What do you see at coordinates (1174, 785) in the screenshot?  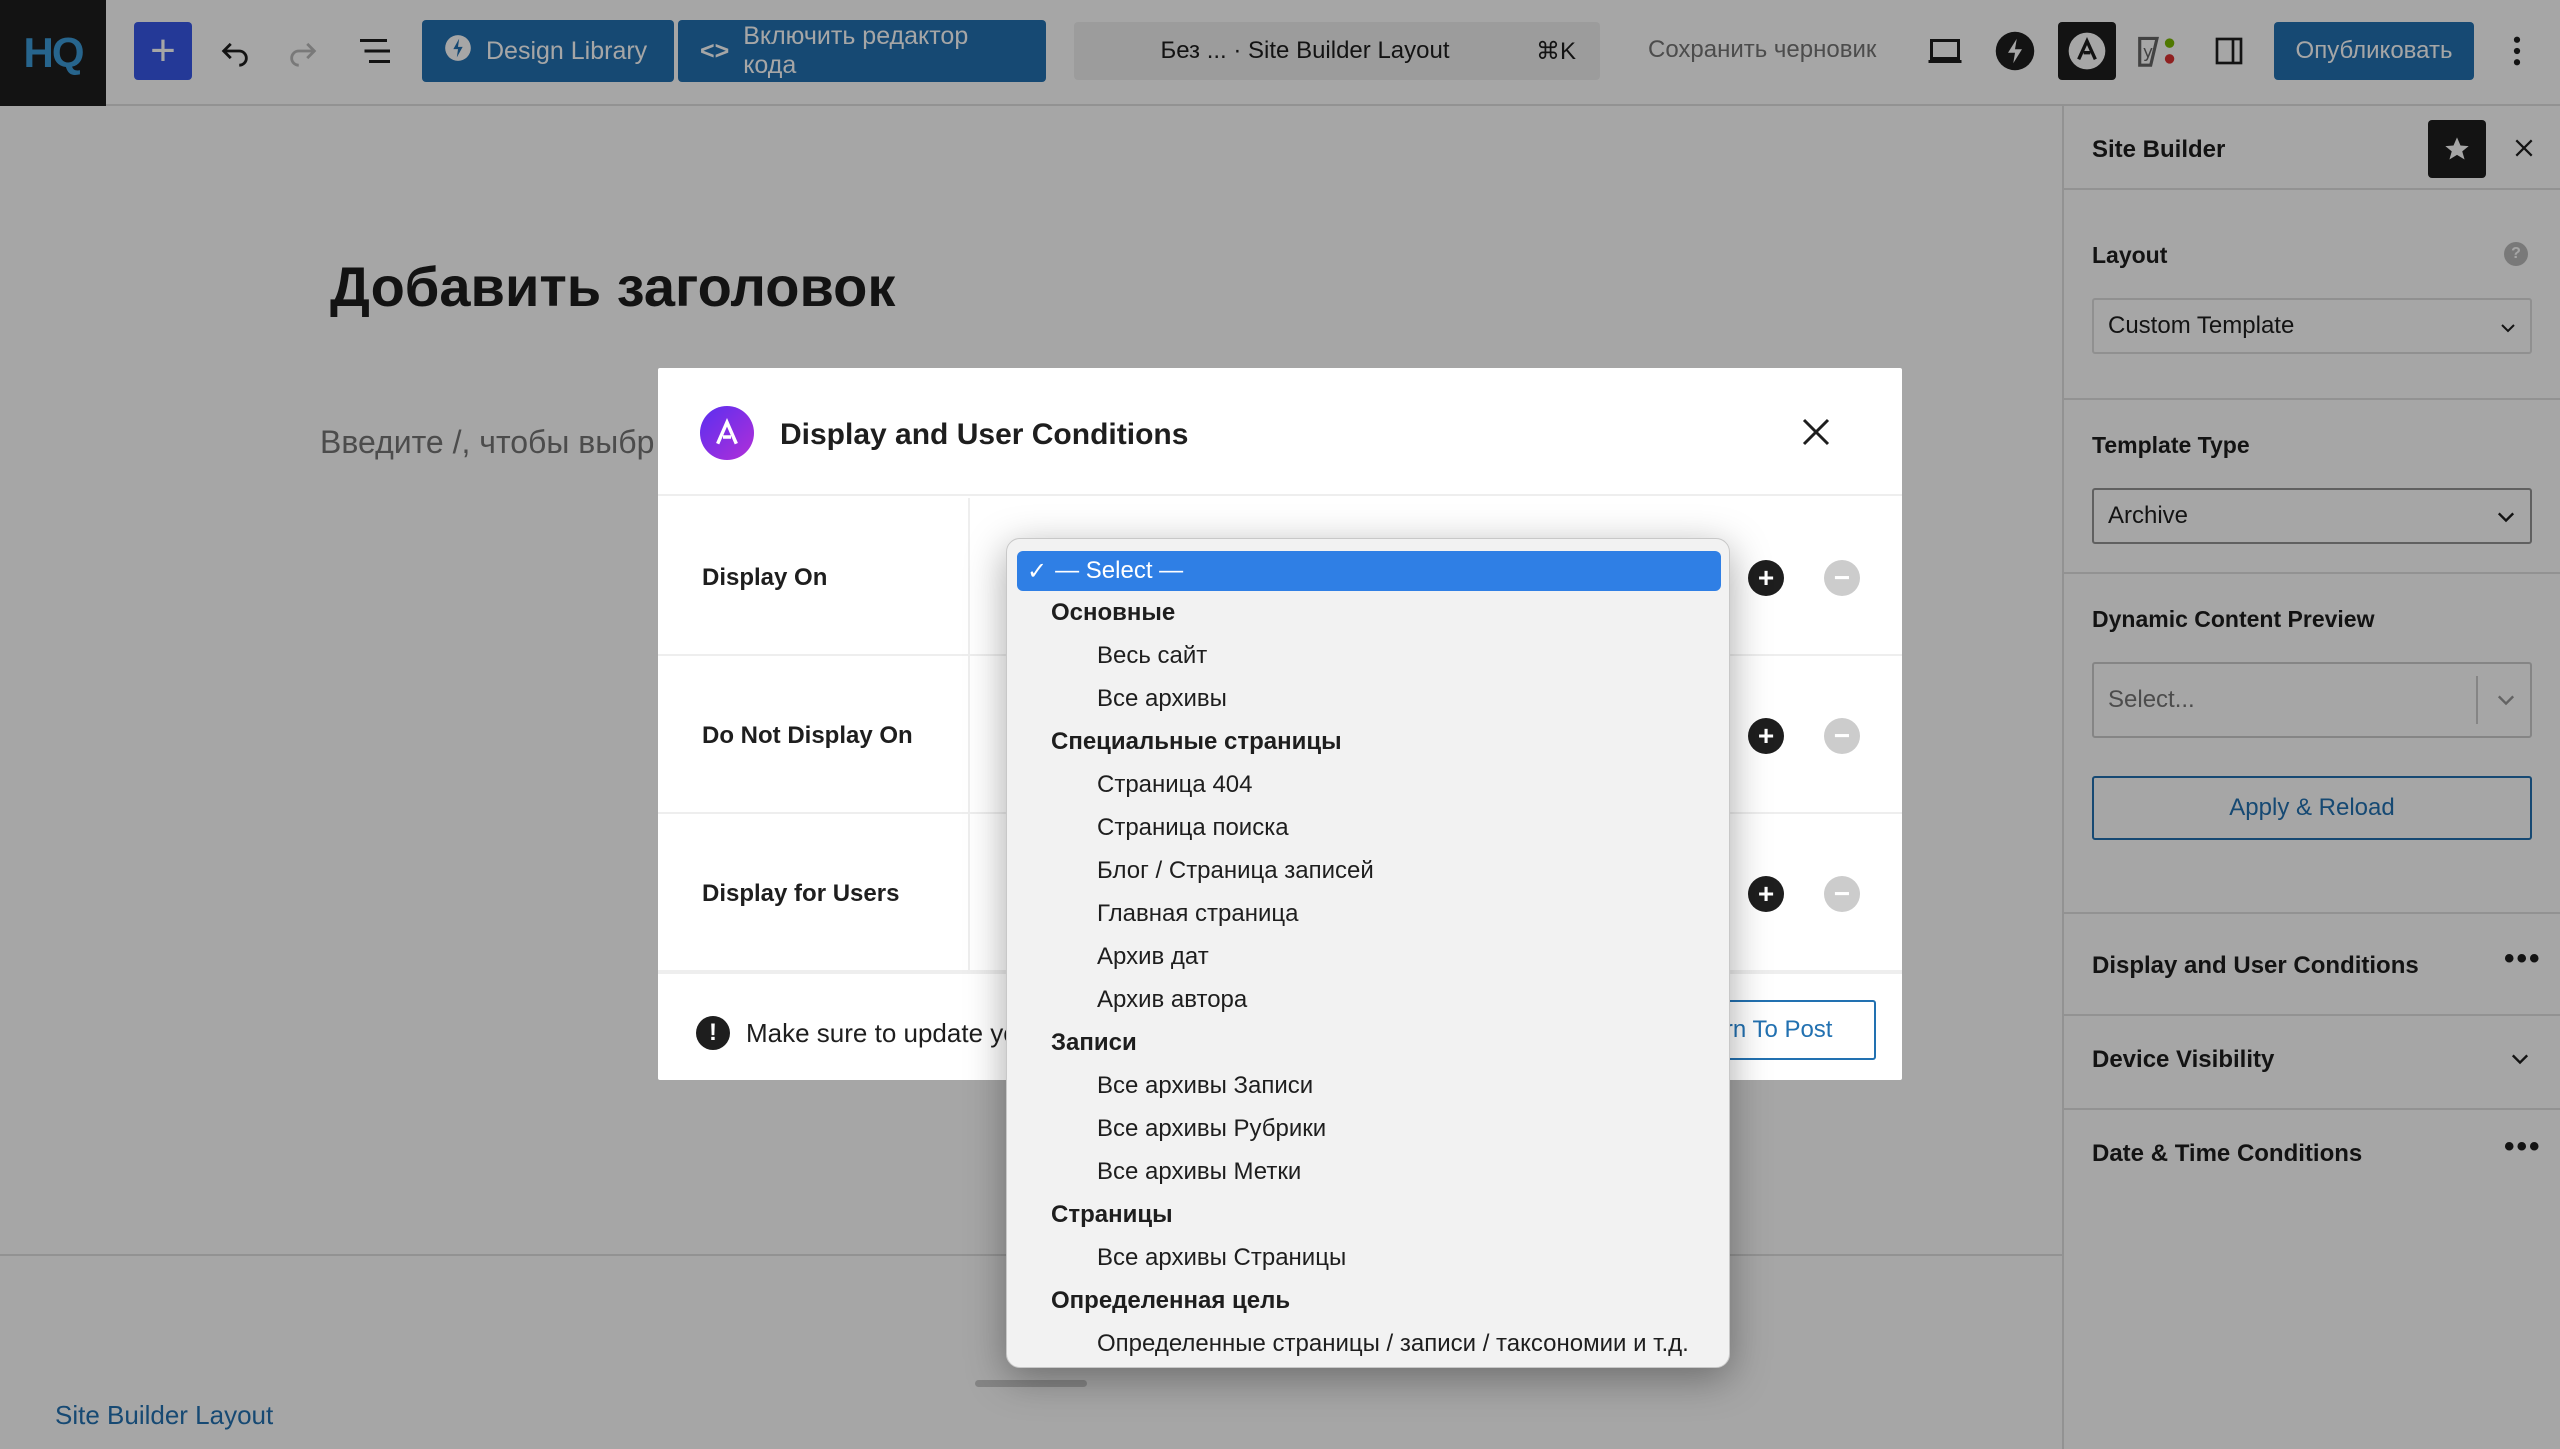 I see `dropdown-option: Страница 404` at bounding box center [1174, 785].